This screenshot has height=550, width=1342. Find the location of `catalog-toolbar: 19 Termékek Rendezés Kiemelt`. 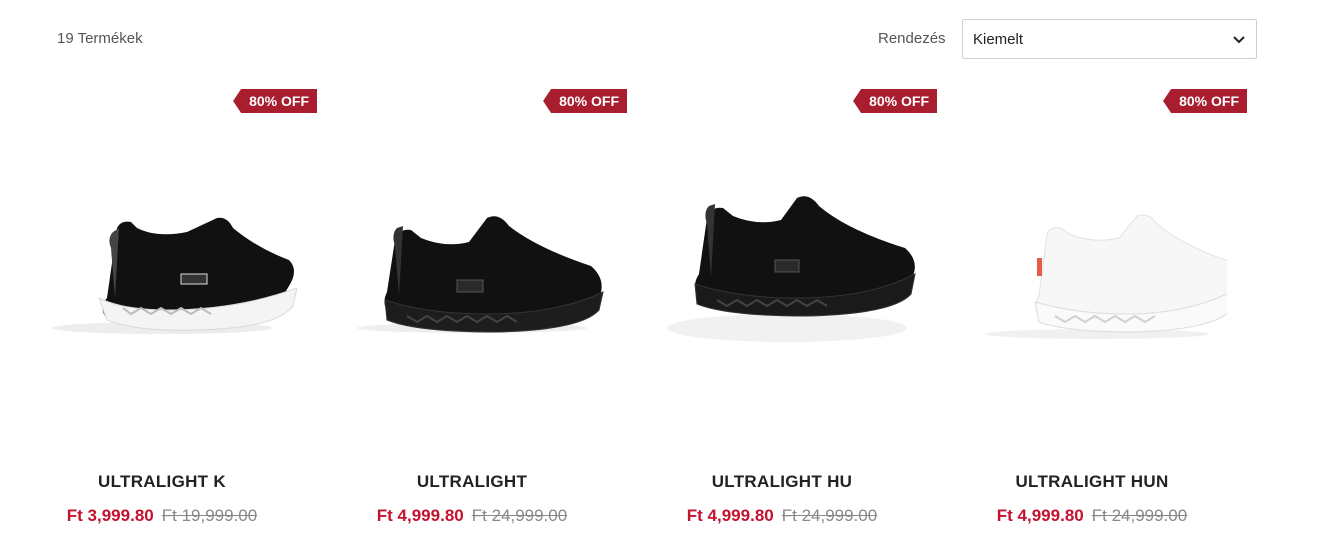

catalog-toolbar: 19 Termékek Rendezés Kiemelt is located at coordinates (671, 39).